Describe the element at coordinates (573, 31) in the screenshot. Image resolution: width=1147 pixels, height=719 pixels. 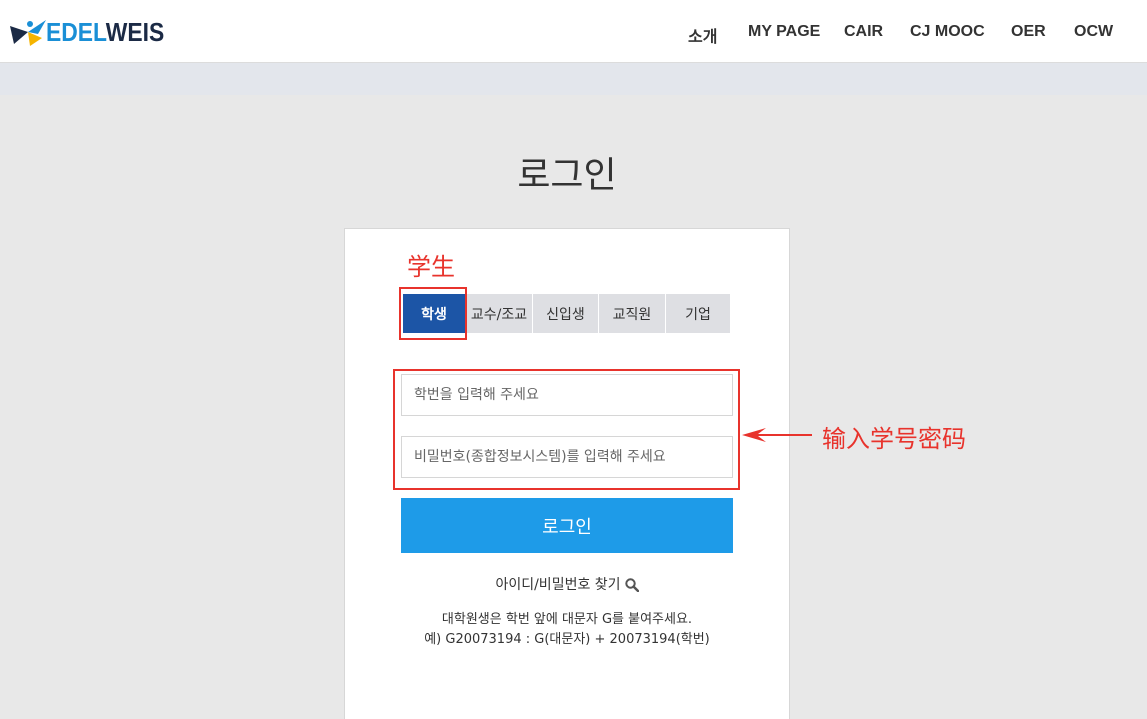
I see `site-header: EDELWEIS 소개 MY PAGE CAIR CJ MOOC OER OCW` at that location.